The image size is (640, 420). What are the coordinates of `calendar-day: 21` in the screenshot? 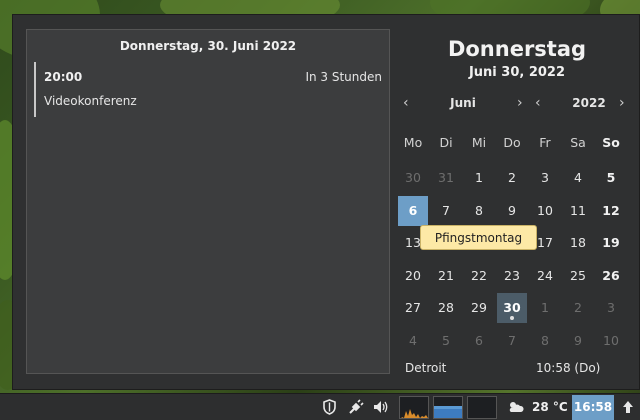 It's located at (446, 276).